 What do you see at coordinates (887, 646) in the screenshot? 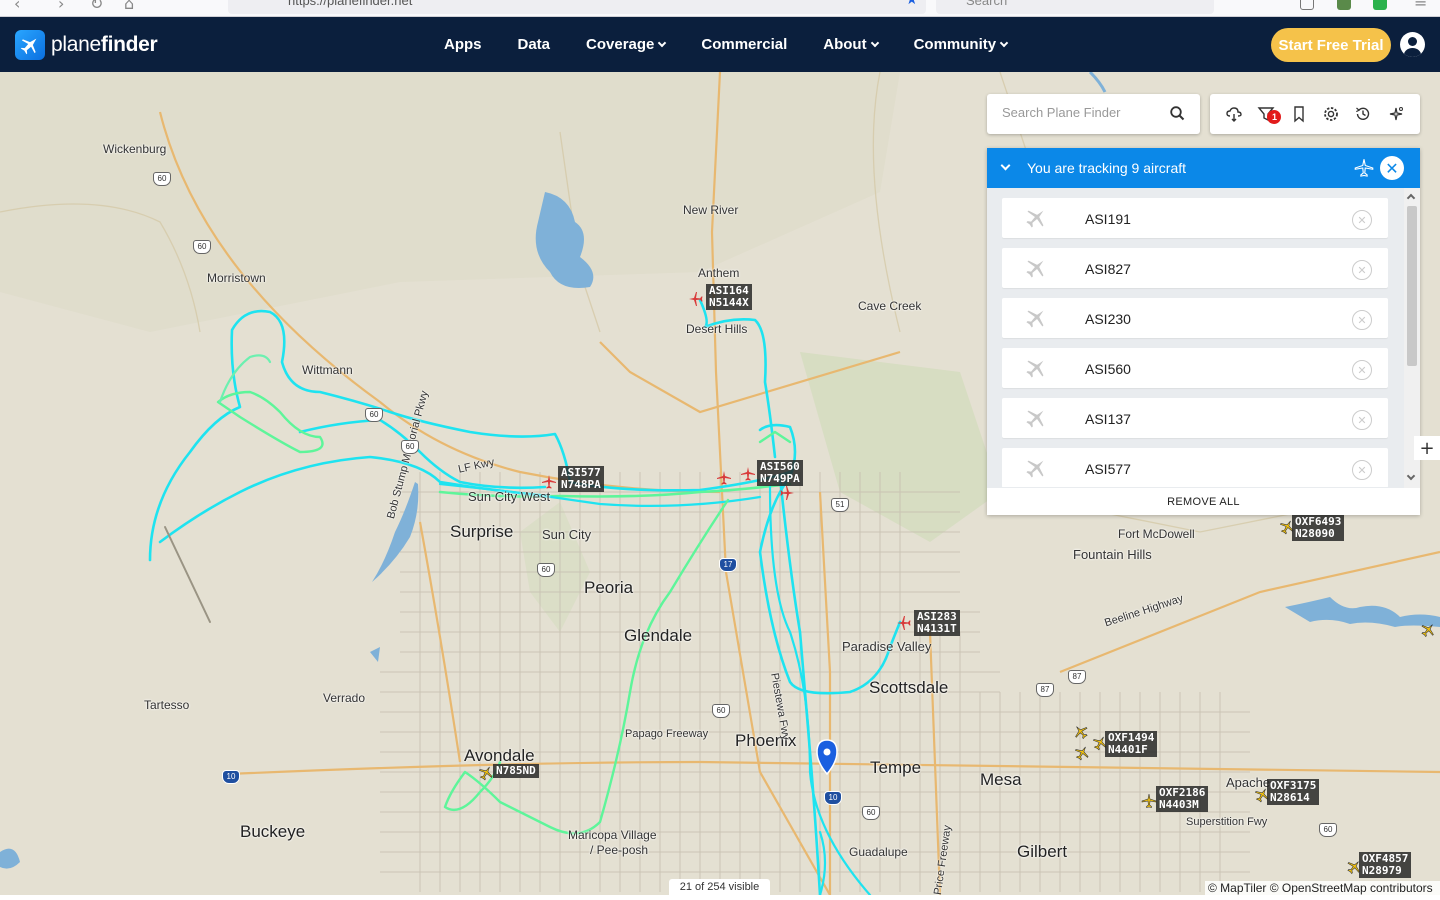
I see `place-label: Paradise Valley` at bounding box center [887, 646].